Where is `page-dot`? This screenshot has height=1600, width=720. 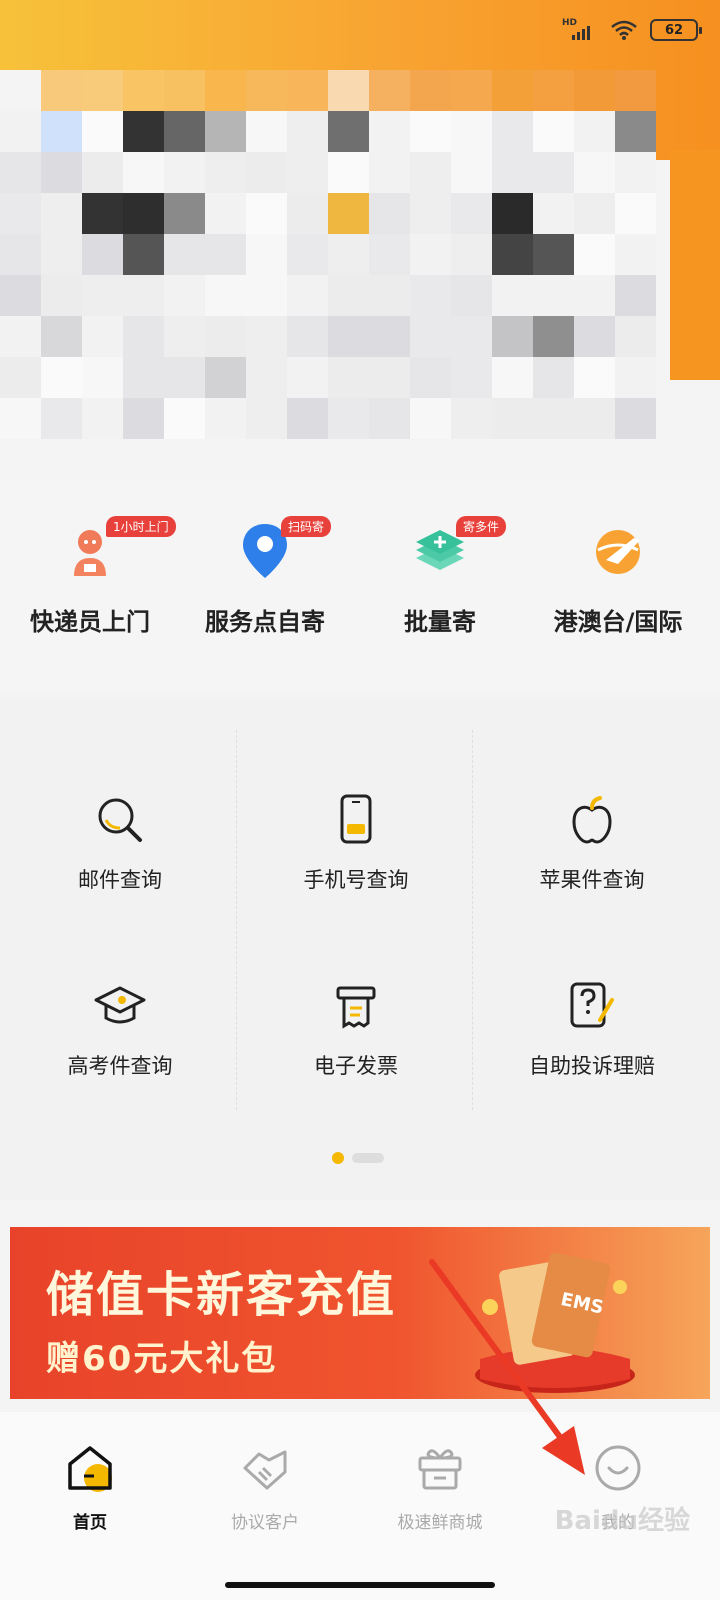 page-dot is located at coordinates (368, 1158).